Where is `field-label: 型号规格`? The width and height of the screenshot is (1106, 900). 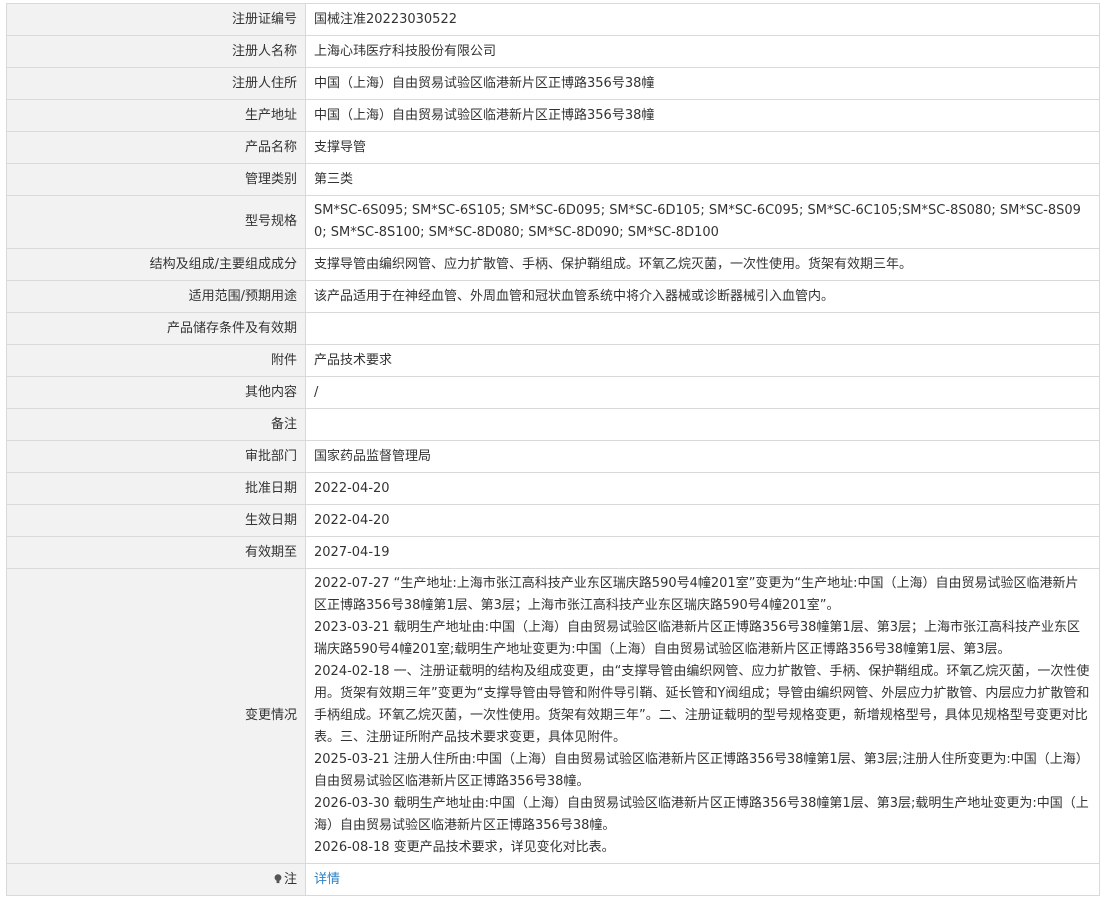 field-label: 型号规格 is located at coordinates (156, 222).